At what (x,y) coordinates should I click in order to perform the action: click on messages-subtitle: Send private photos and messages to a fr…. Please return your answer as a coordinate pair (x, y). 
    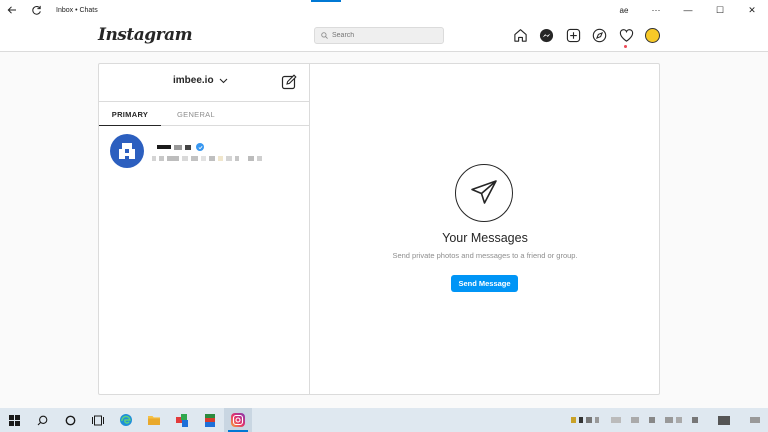
    Looking at the image, I should click on (485, 255).